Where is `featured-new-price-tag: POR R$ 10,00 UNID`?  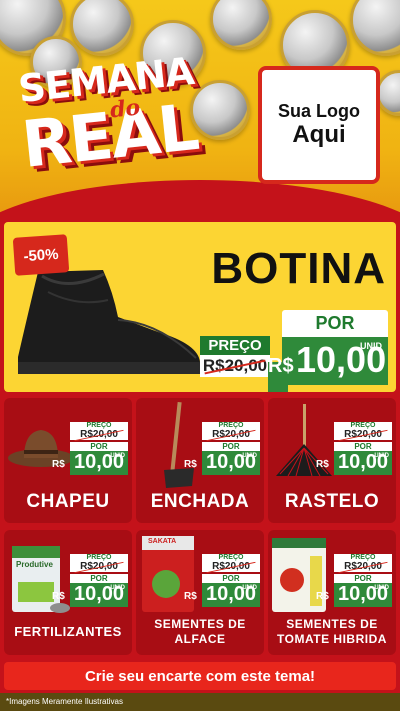
featured-new-price-tag: POR R$ 10,00 UNID is located at coordinates (328, 347).